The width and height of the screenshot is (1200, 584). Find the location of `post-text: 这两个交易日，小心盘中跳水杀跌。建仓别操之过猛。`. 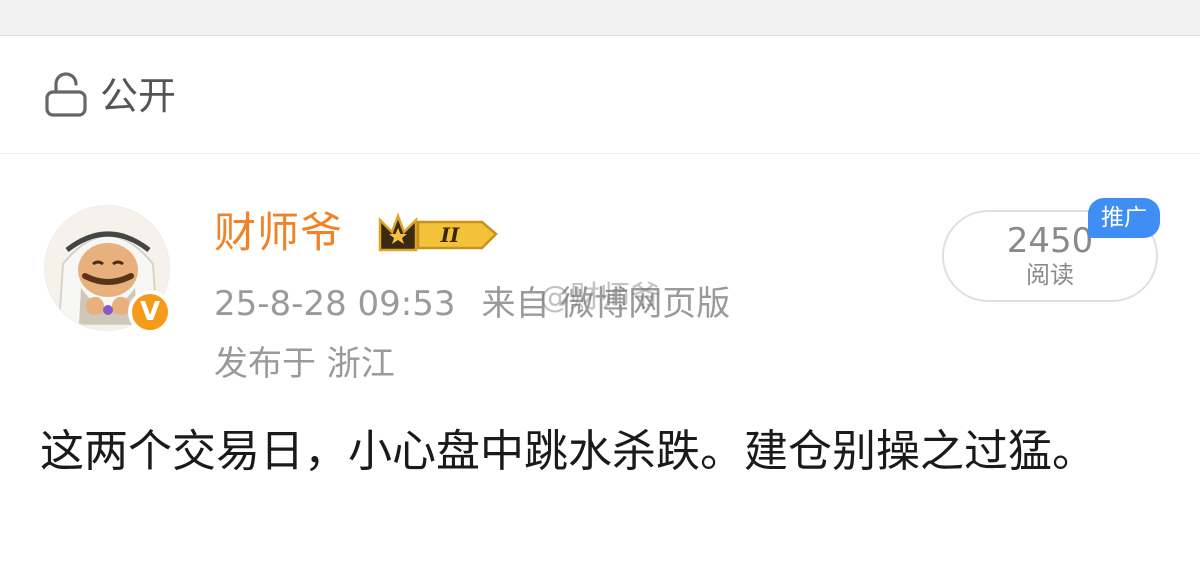

post-text: 这两个交易日，小心盘中跳水杀跌。建仓别操之过猛。 is located at coordinates (568, 451).